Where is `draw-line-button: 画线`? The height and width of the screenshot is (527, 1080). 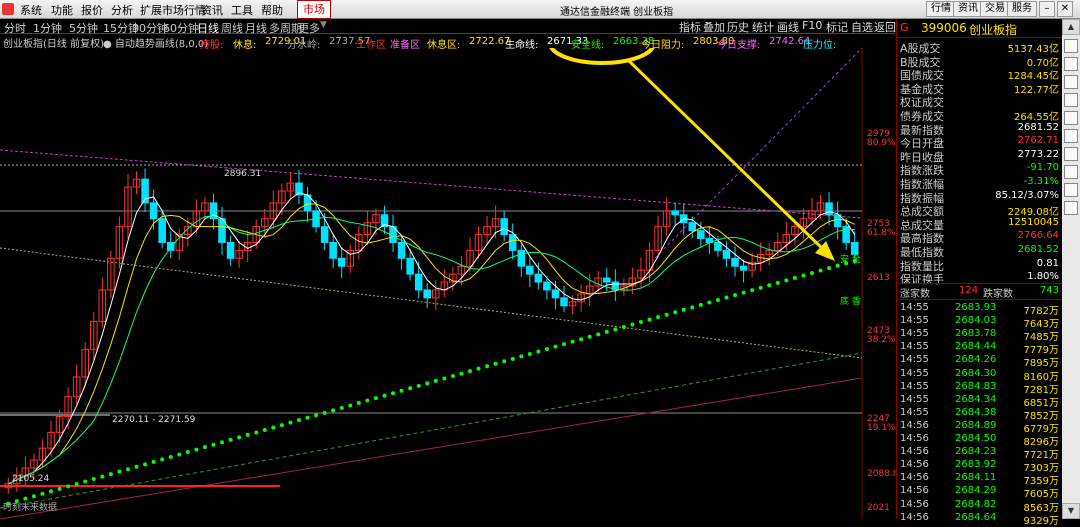 draw-line-button: 画线 is located at coordinates (788, 27).